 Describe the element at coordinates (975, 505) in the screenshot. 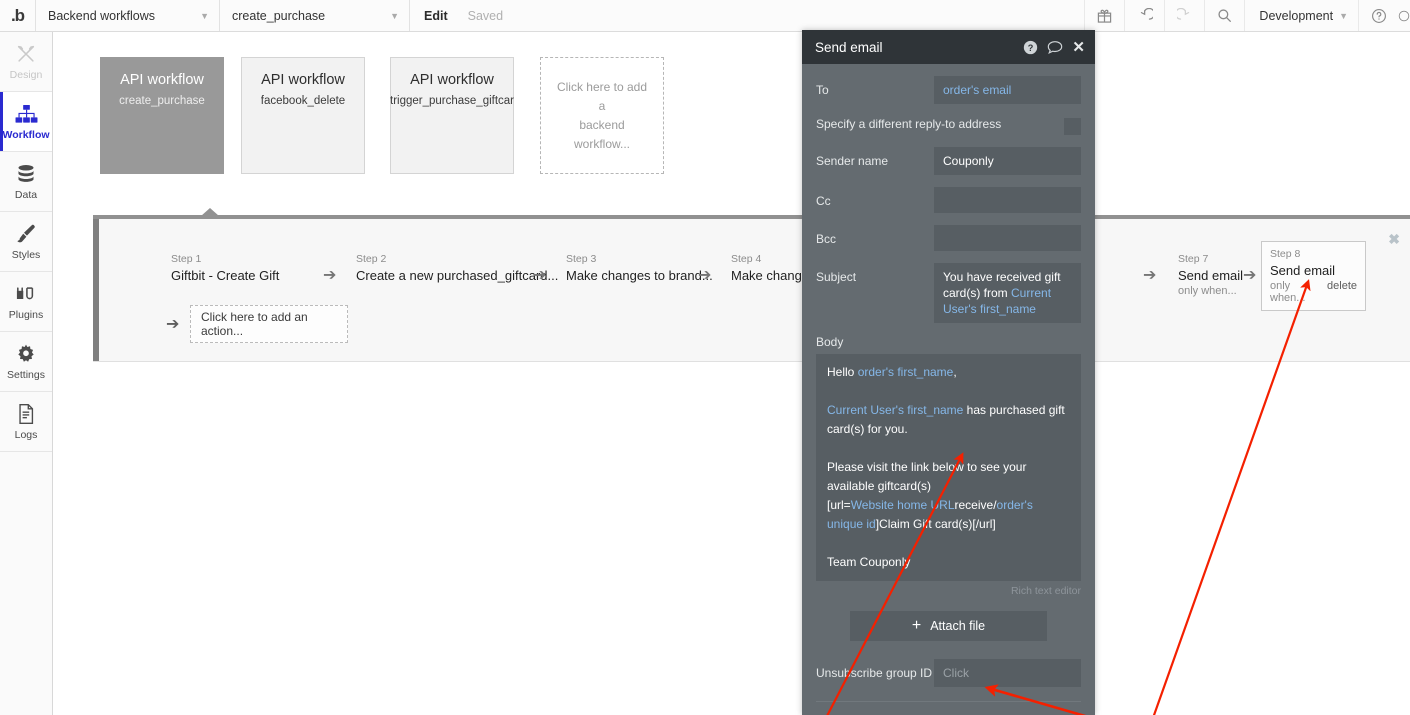

I see `body-url-path: receive/` at that location.